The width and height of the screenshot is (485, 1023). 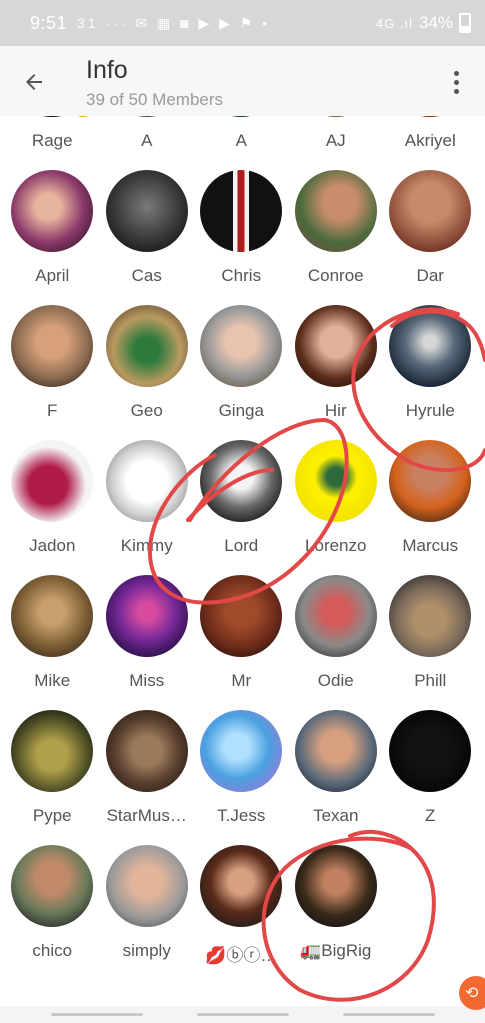 I want to click on member-item: Texan, so click(x=336, y=777).